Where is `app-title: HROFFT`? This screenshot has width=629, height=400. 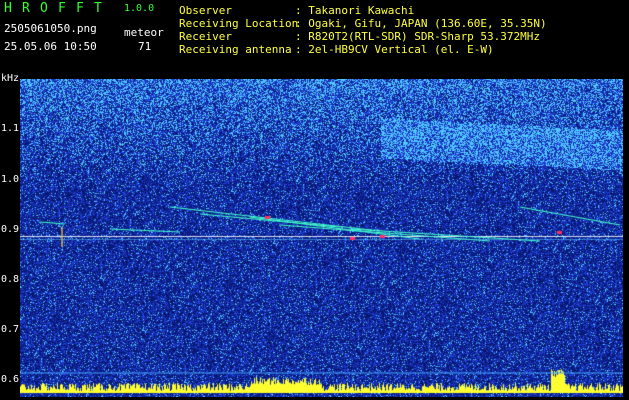
app-title: HROFFT is located at coordinates (58, 8).